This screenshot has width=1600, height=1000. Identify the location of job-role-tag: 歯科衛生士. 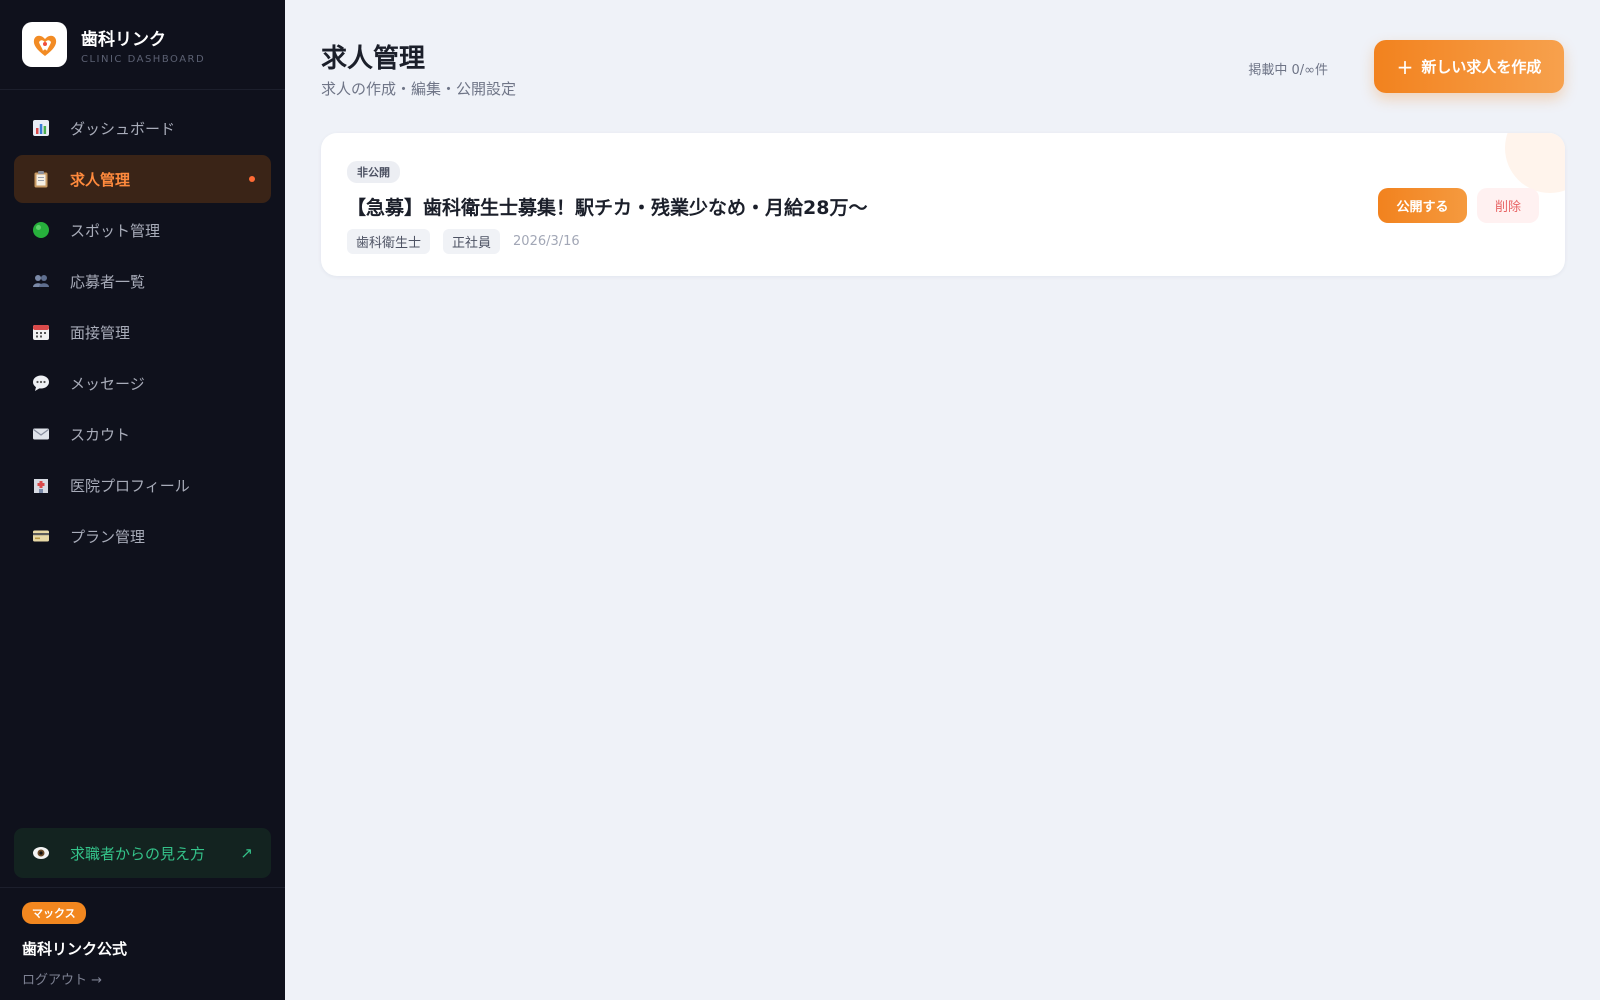
(389, 241).